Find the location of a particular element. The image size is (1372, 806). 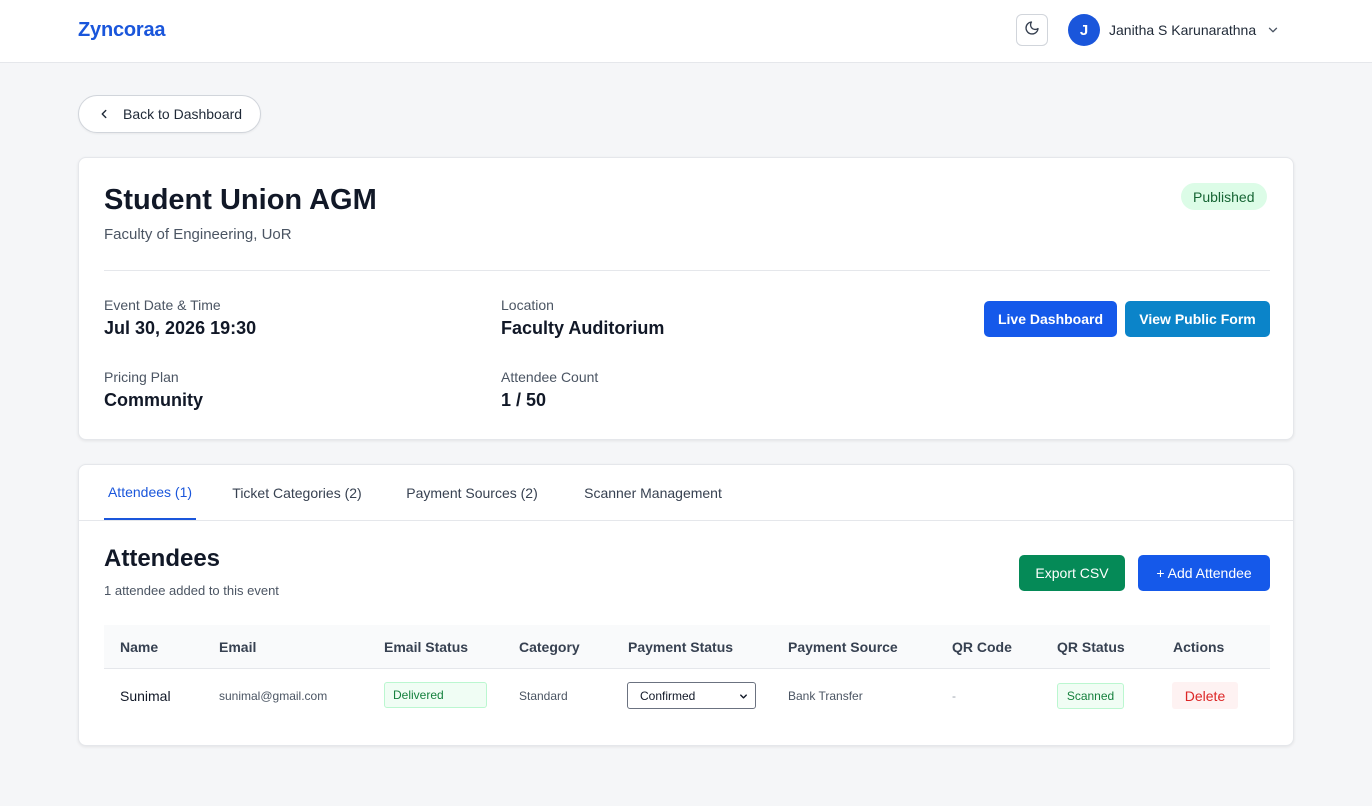

event-date-field: Event Date & Time Jul 30, 2026 19:30 is located at coordinates (180, 318).